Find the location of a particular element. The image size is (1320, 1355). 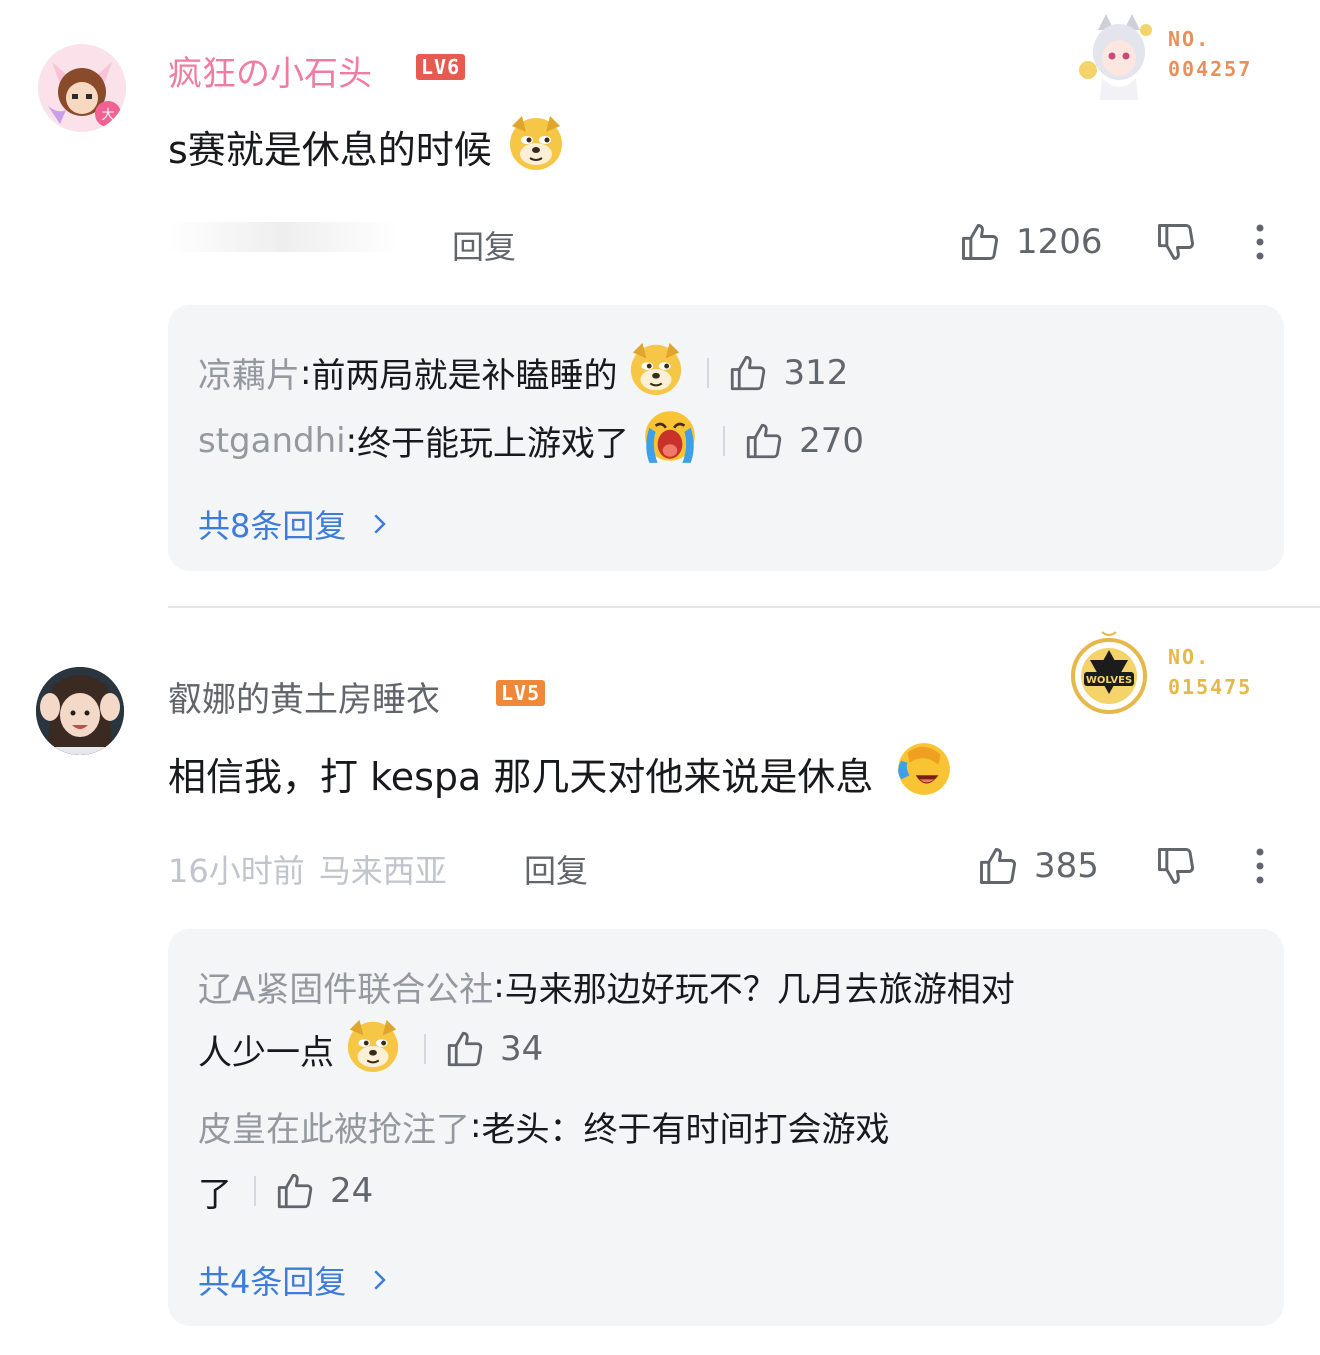

sub-reply: 凉藕片: 前两局就是补瞌睡的 312 is located at coordinates (523, 372).